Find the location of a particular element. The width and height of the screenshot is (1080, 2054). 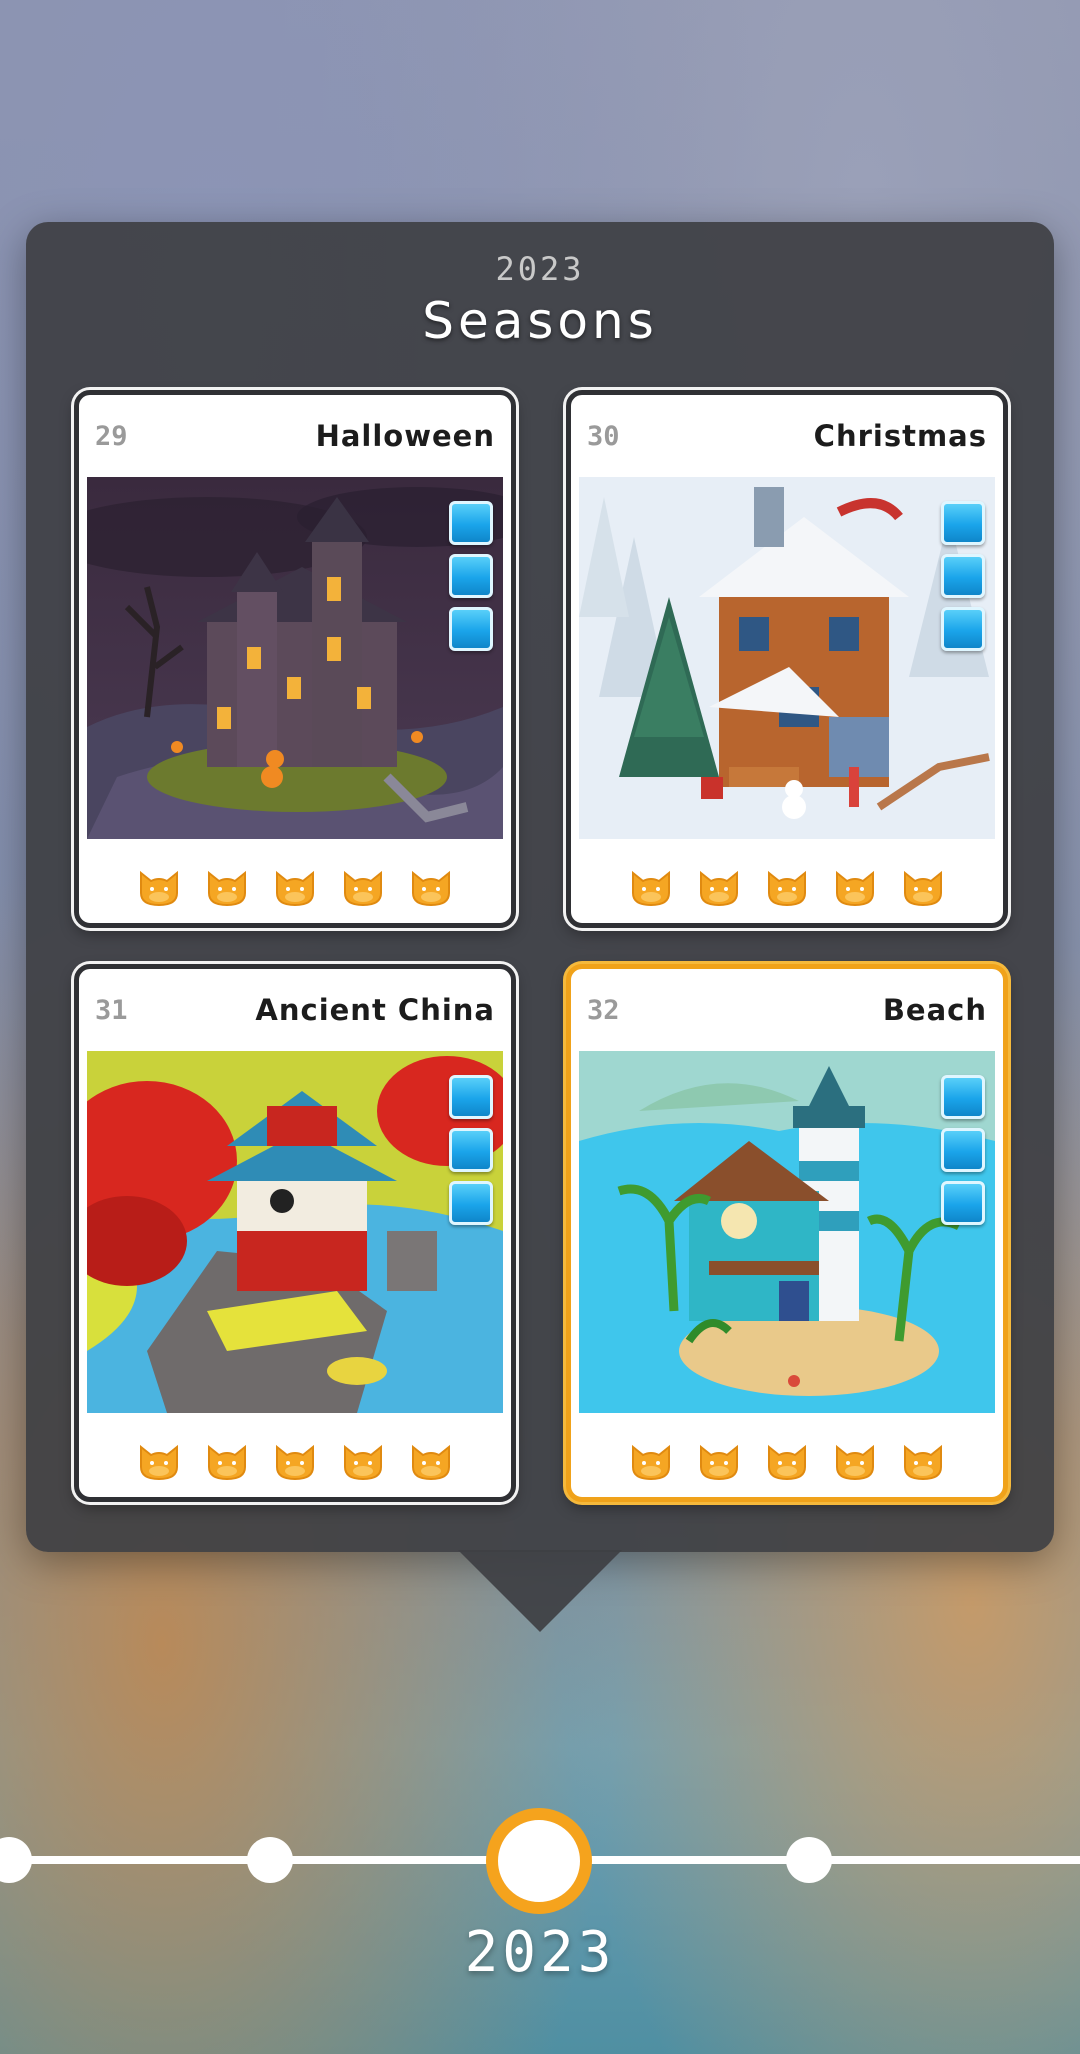

card-header: 29 Halloween is located at coordinates (295, 436).